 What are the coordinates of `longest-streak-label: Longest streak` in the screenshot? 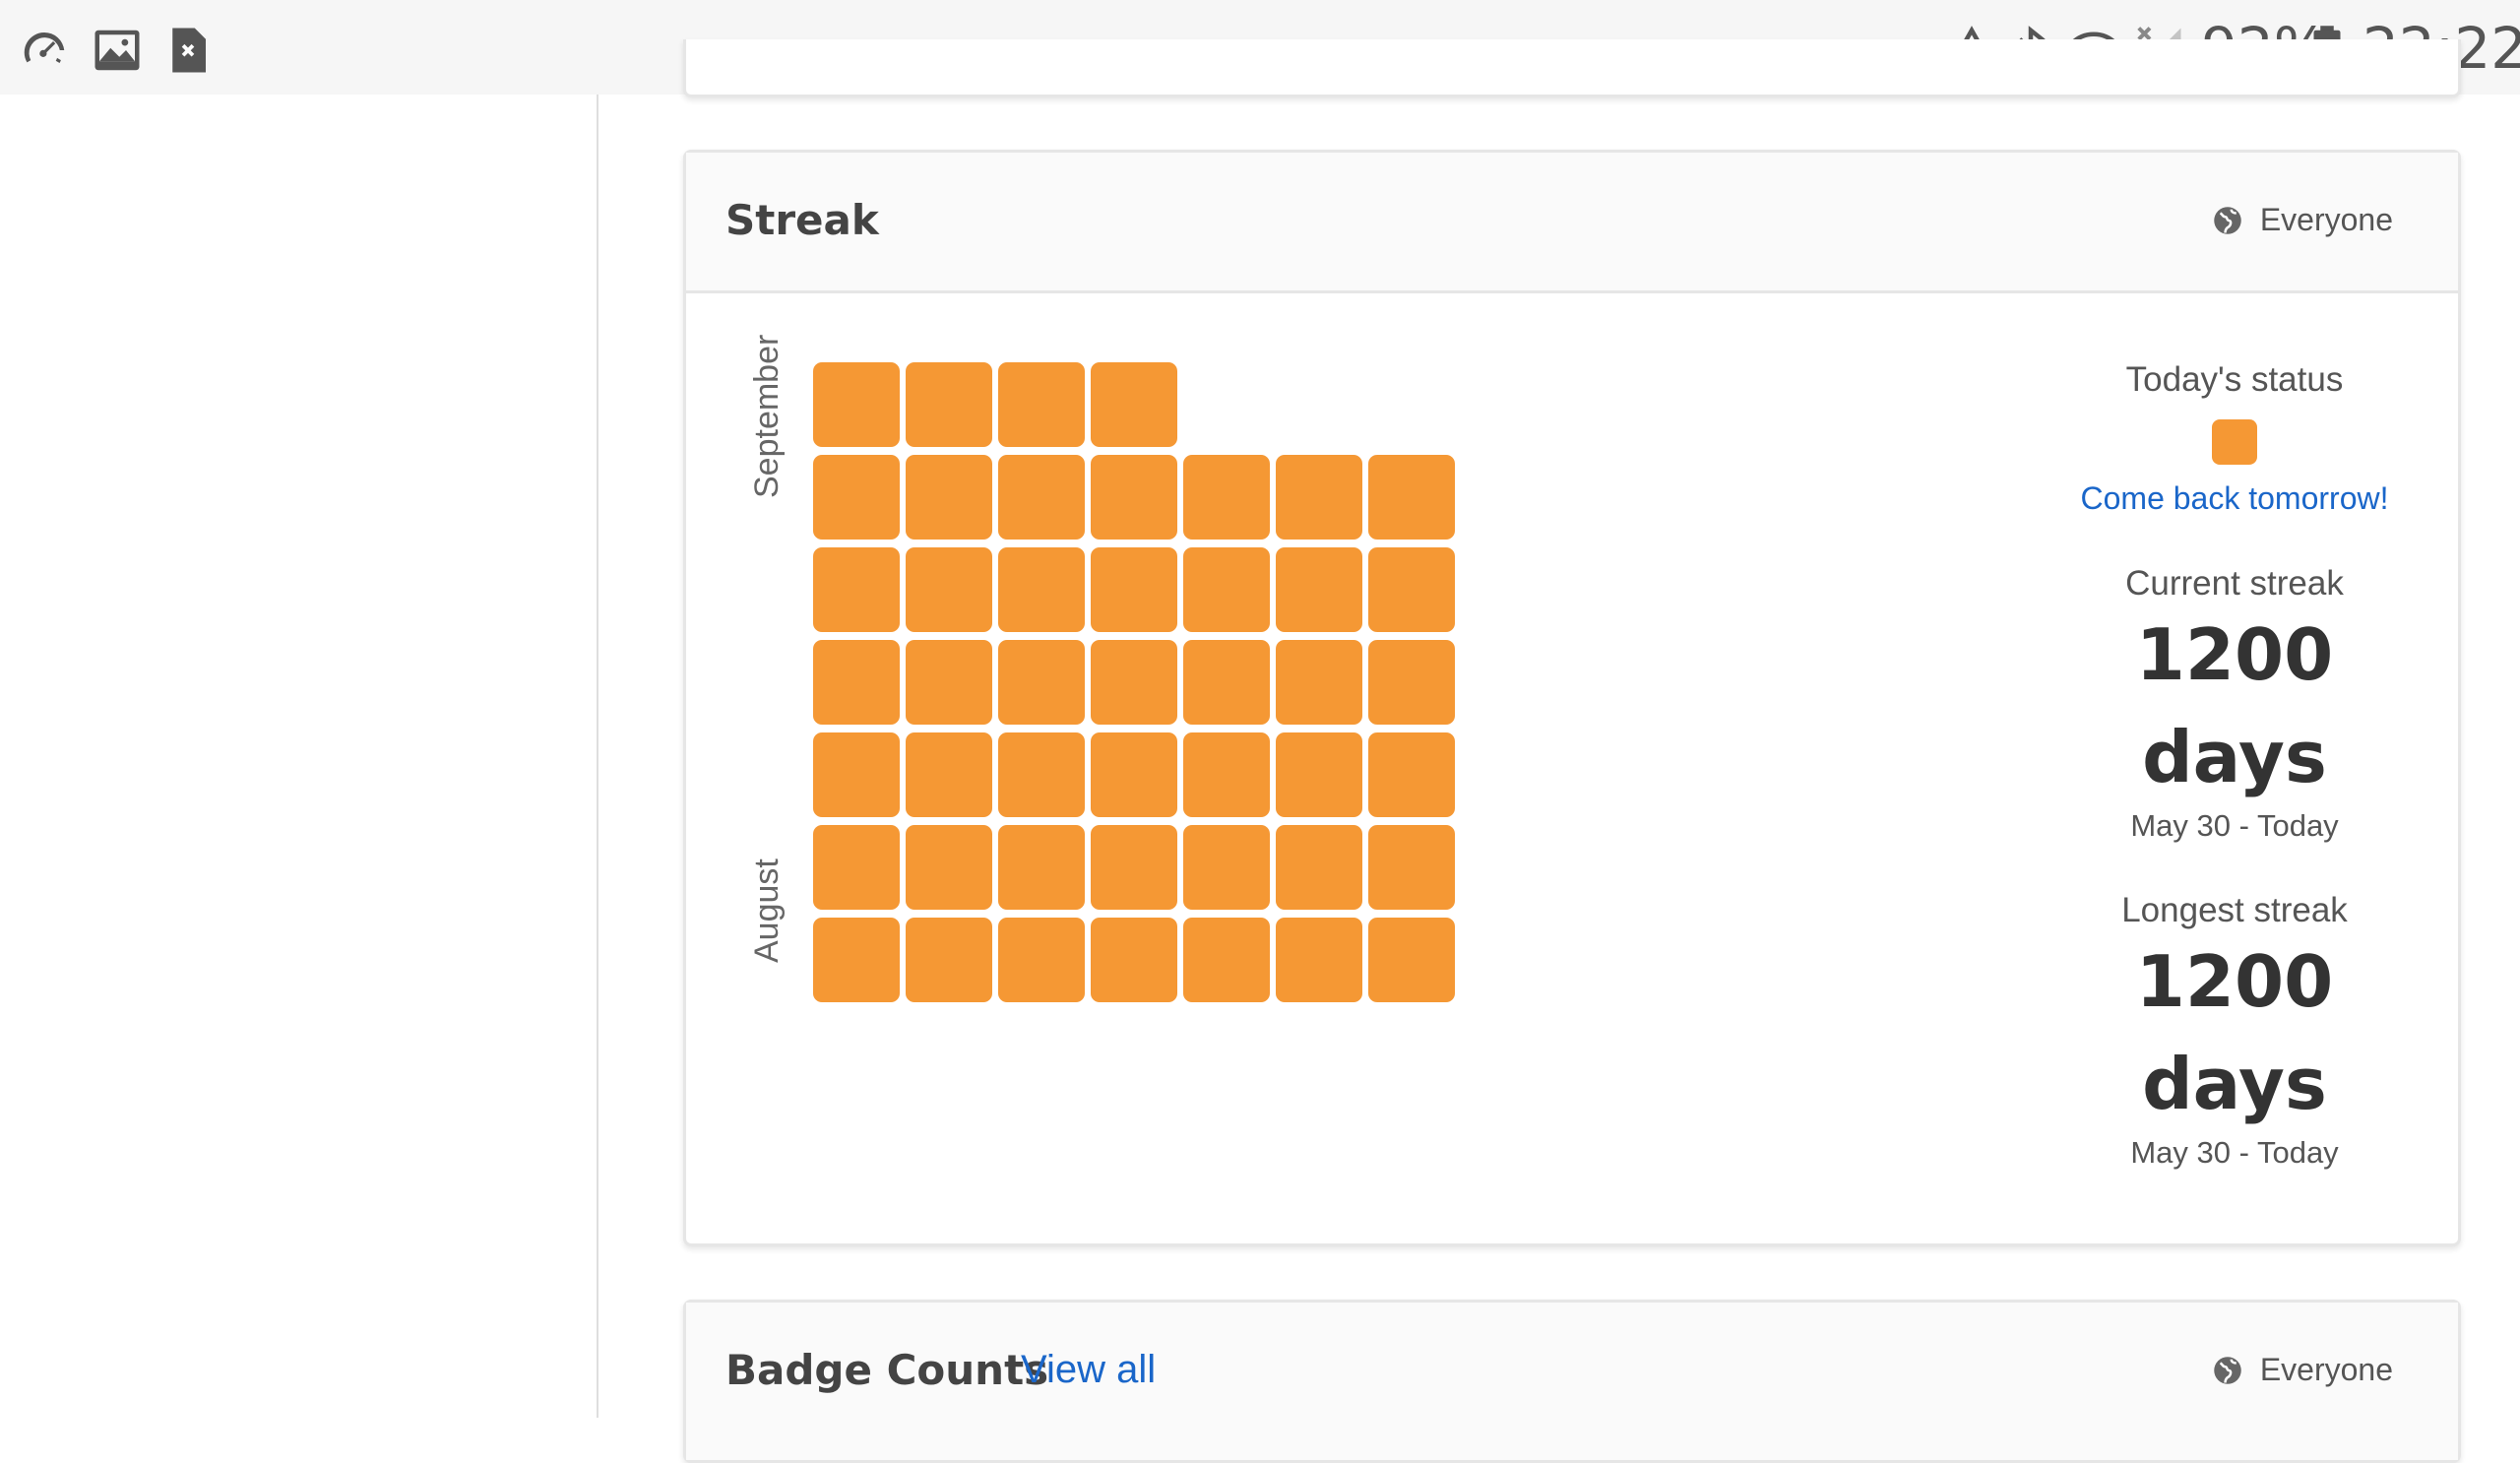 It's located at (2234, 910).